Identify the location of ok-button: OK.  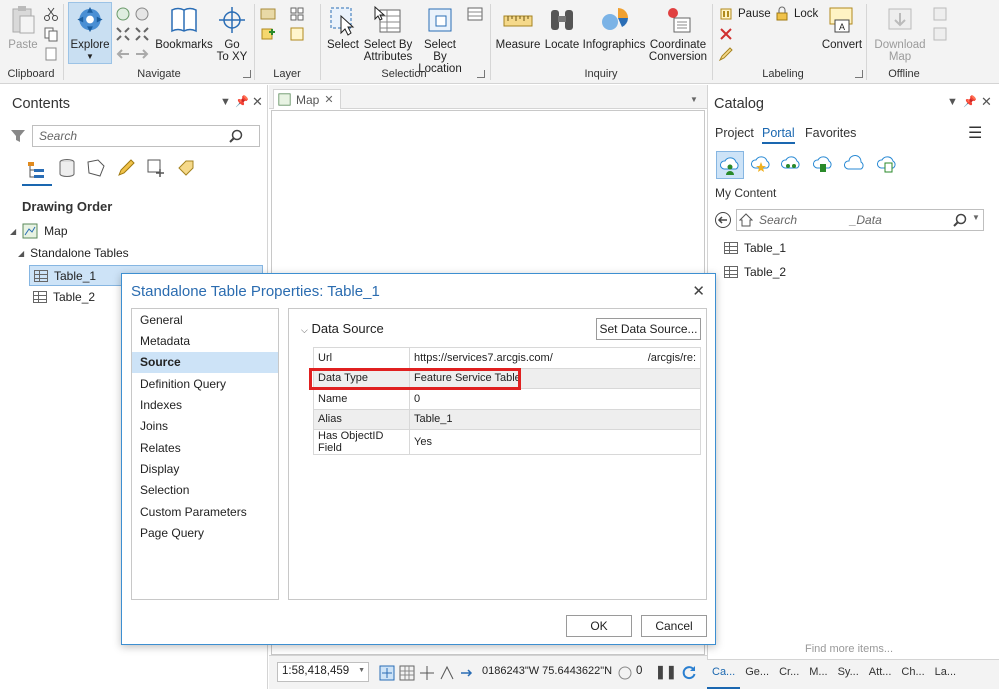
(599, 626).